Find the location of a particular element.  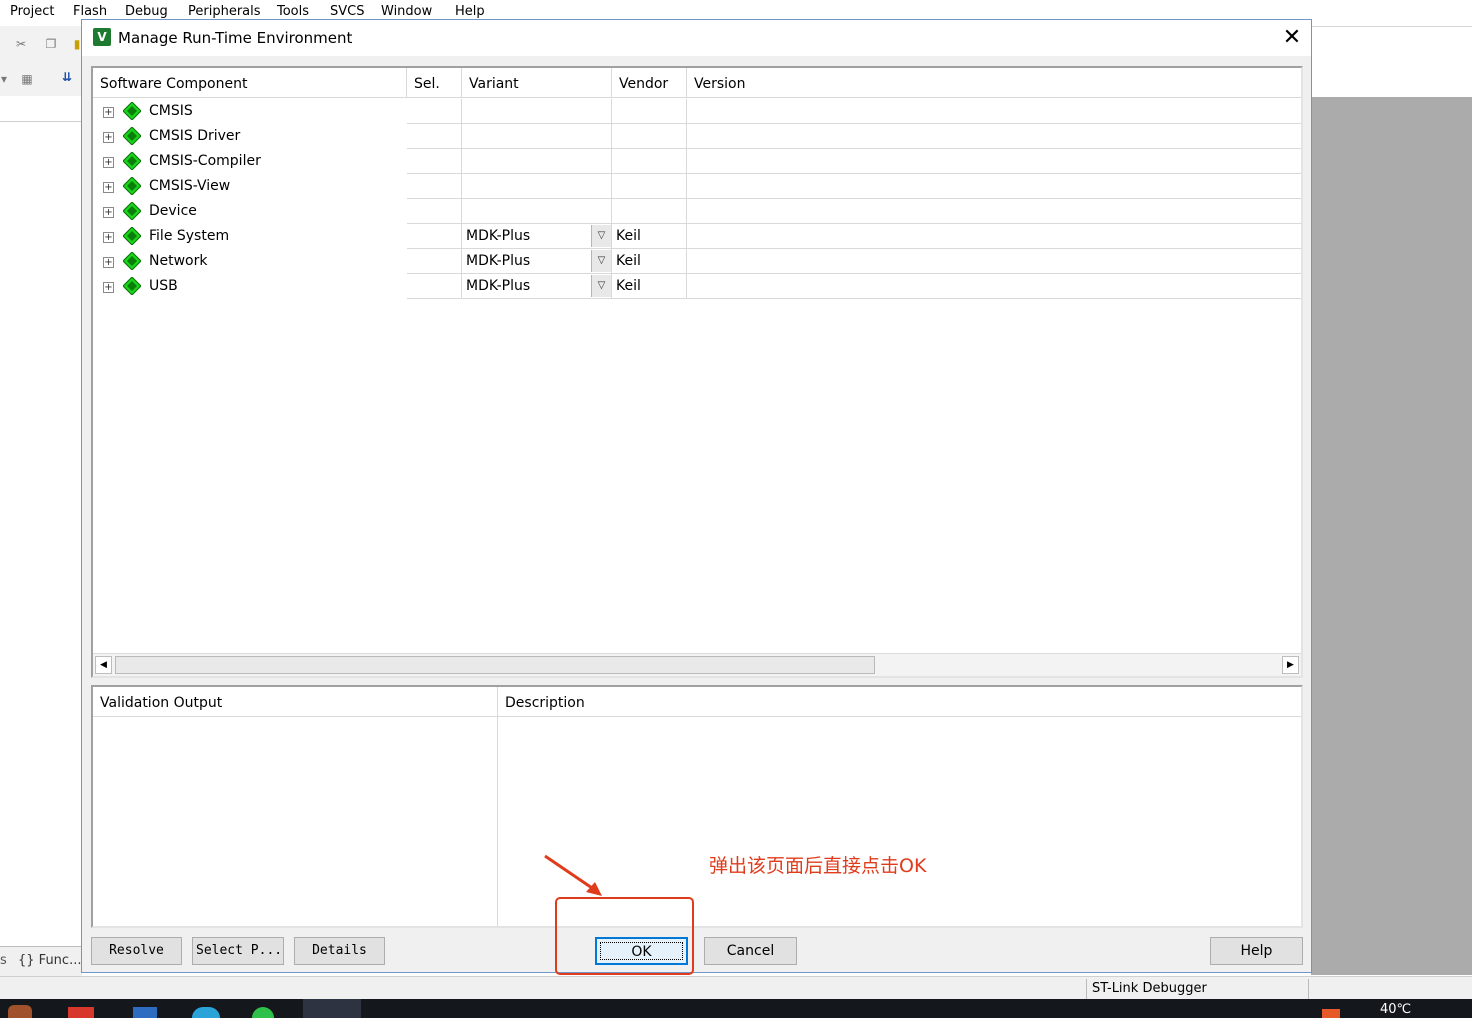

component-name: Device is located at coordinates (173, 211).